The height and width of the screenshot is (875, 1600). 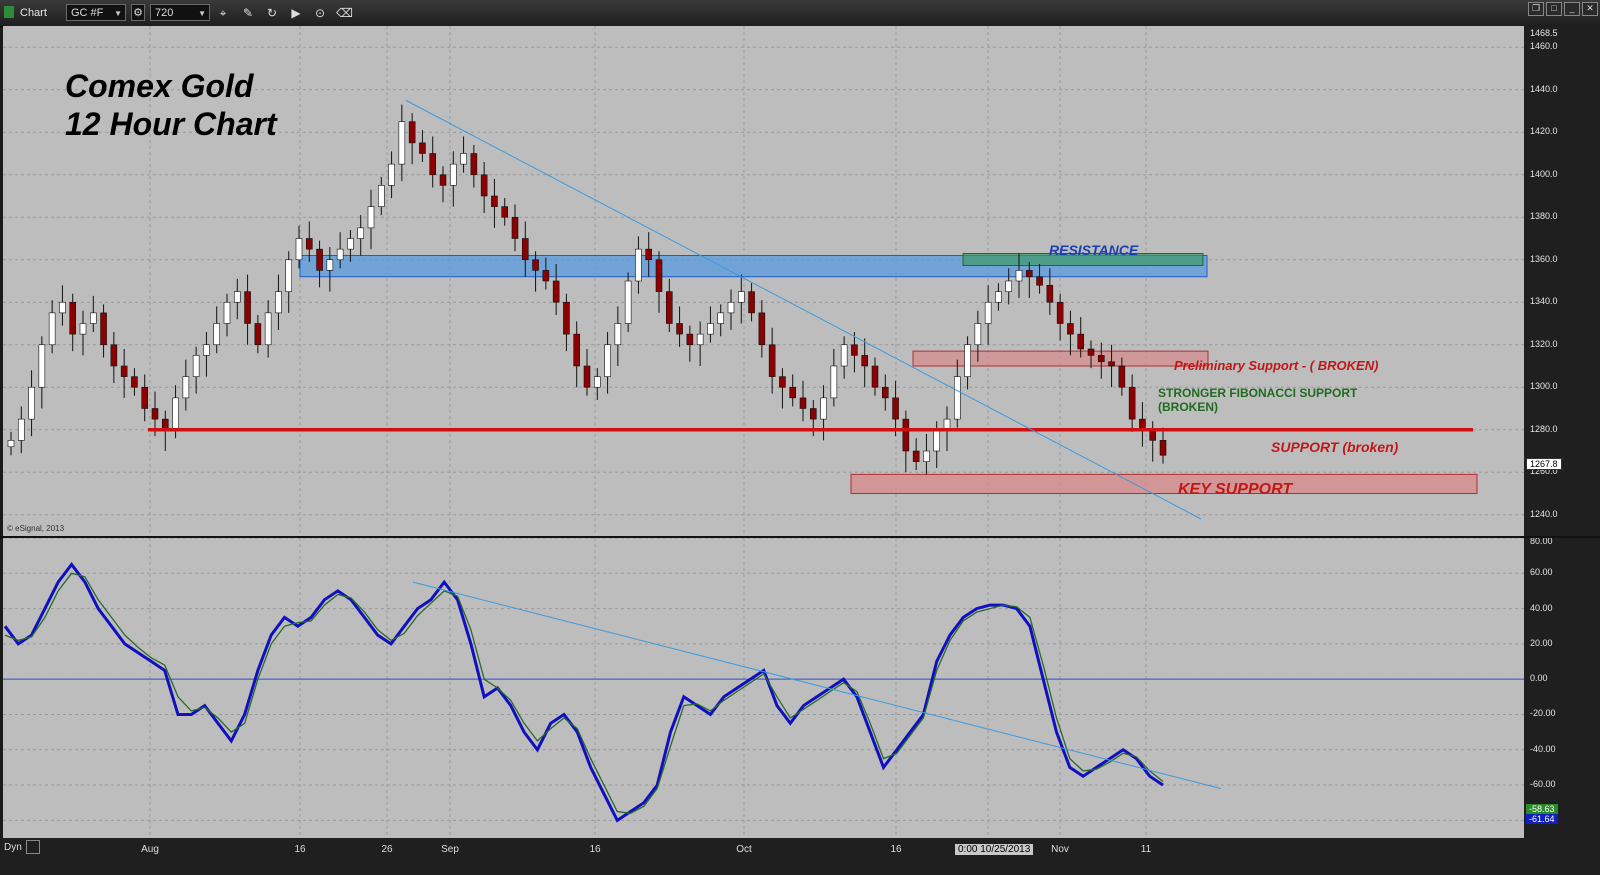 I want to click on gear-icon: ⚙, so click(x=138, y=12).